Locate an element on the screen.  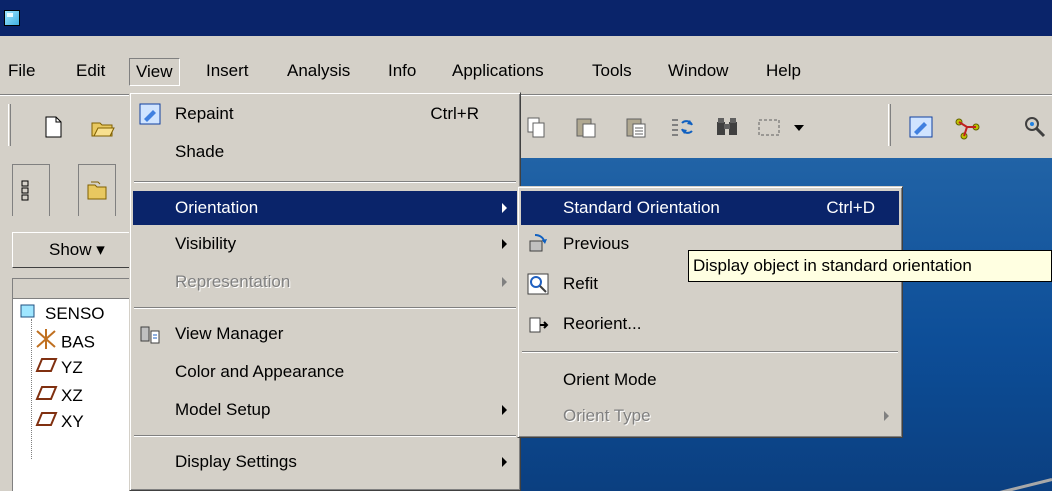
tree-item-label: BAS is located at coordinates (78, 342).